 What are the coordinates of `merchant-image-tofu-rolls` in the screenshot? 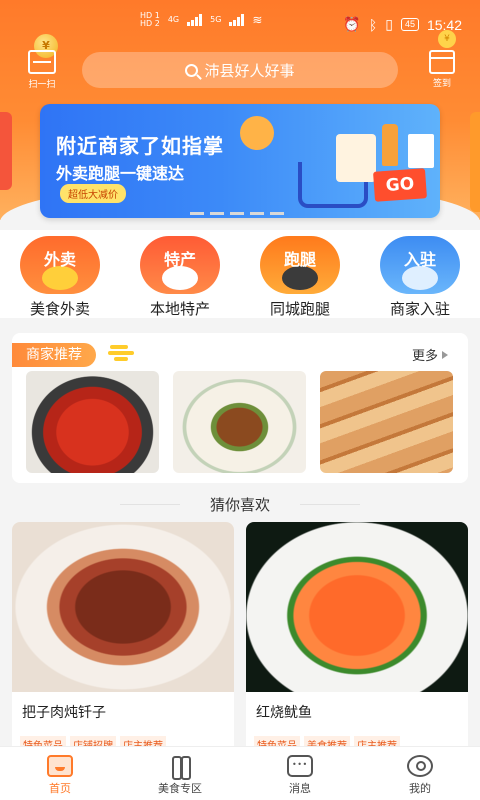 It's located at (386, 422).